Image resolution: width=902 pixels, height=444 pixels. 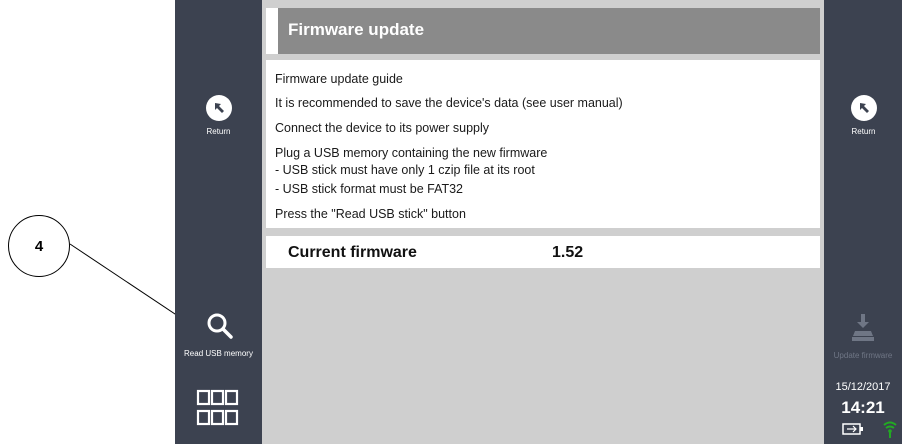 I want to click on battery-icon, so click(x=852, y=429).